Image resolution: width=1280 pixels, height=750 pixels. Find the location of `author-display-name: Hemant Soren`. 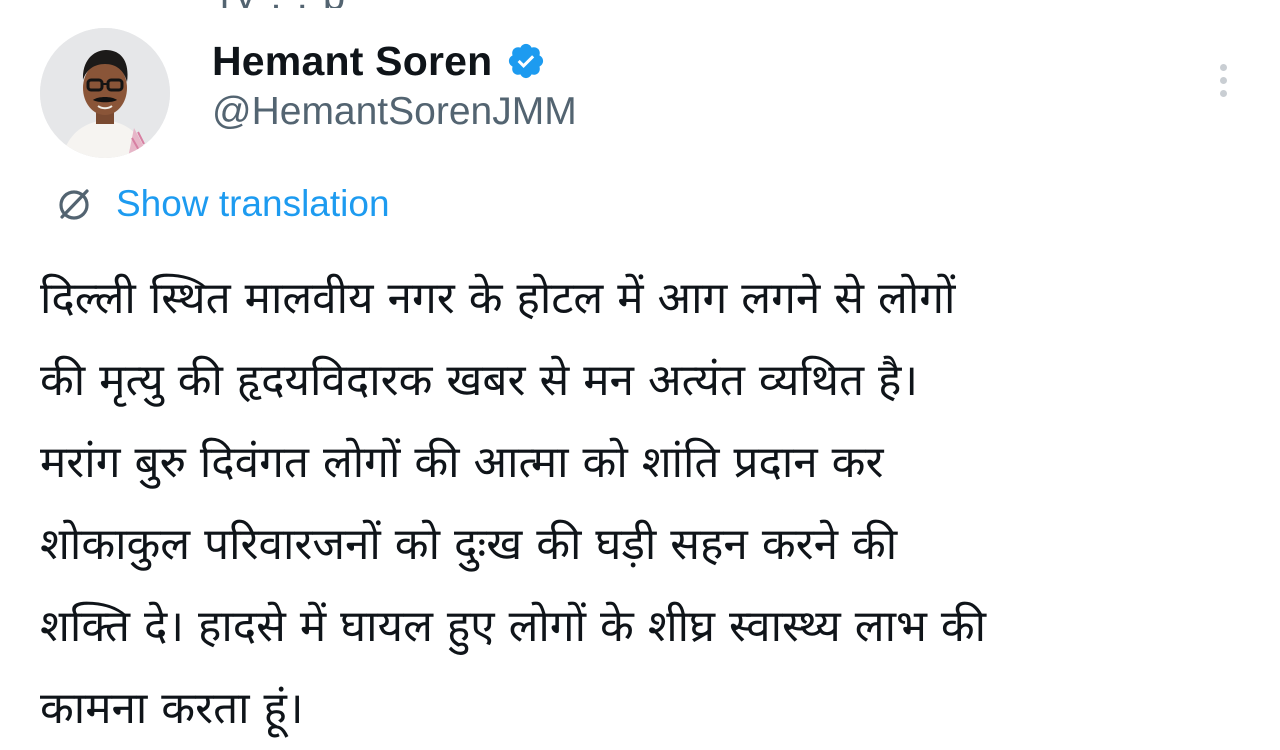

author-display-name: Hemant Soren is located at coordinates (352, 61).